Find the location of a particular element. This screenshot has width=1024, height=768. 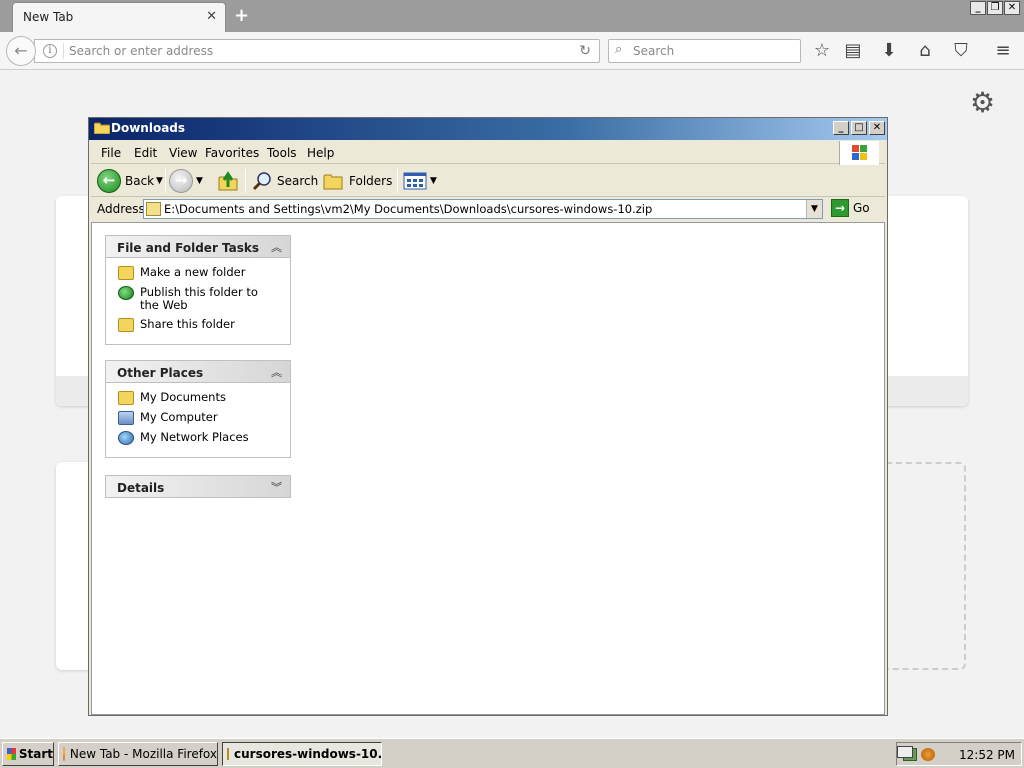

browser-tab-bar: New Tab ✕ + _ ❐ ✕ is located at coordinates (512, 16).